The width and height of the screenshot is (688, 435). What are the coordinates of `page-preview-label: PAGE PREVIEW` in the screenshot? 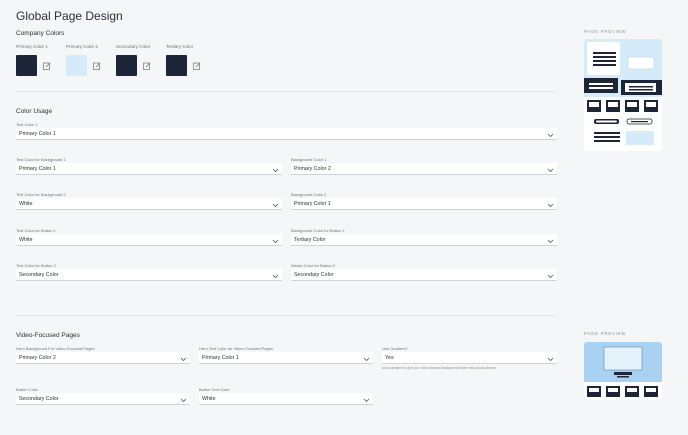 It's located at (605, 31).